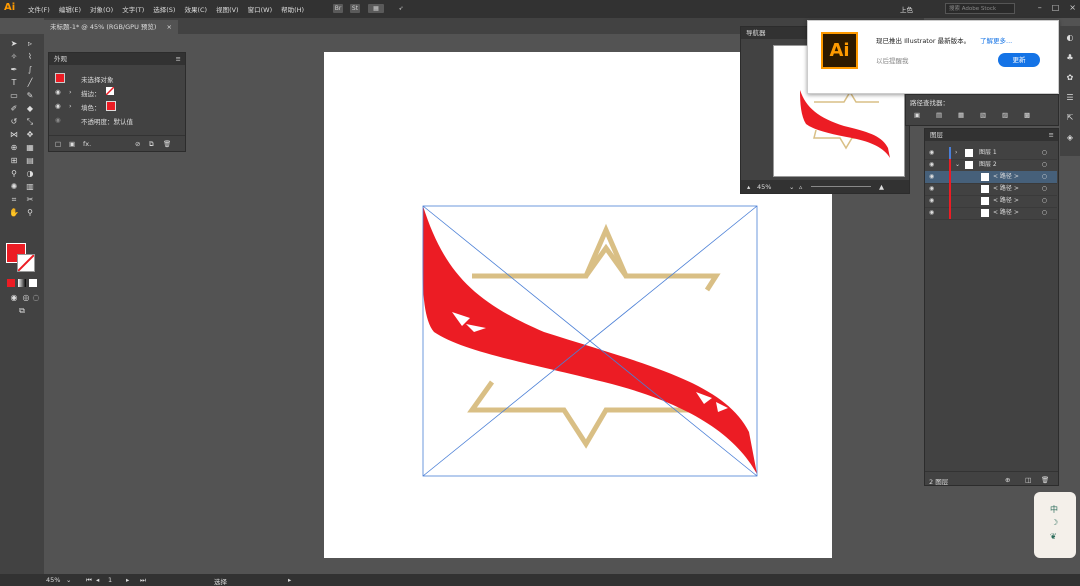  What do you see at coordinates (1019, 60) in the screenshot?
I see `update-button: 更新` at bounding box center [1019, 60].